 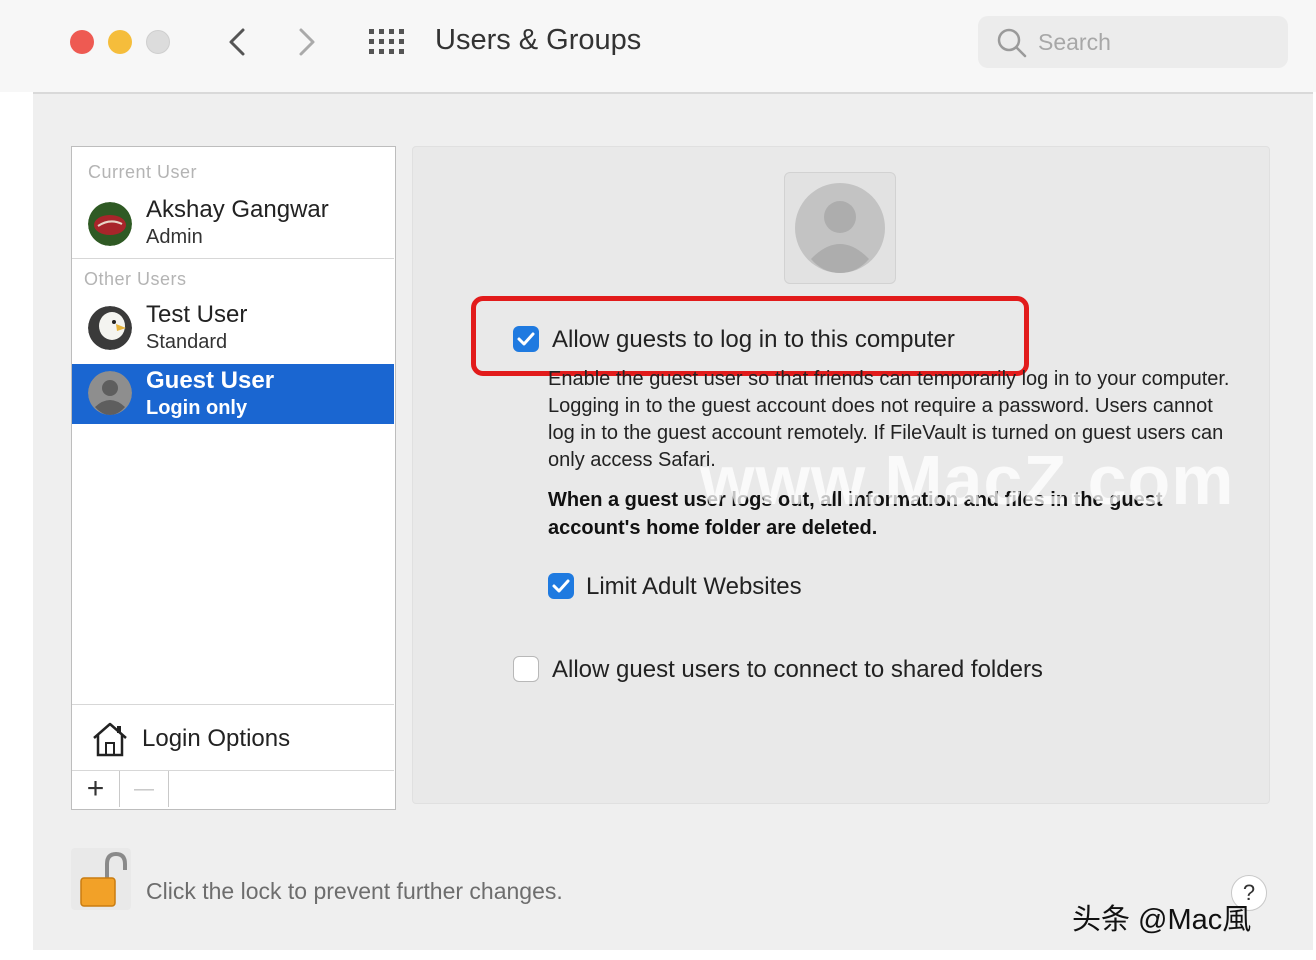 I want to click on site-watermark: www.MacZ.com, so click(x=967, y=480).